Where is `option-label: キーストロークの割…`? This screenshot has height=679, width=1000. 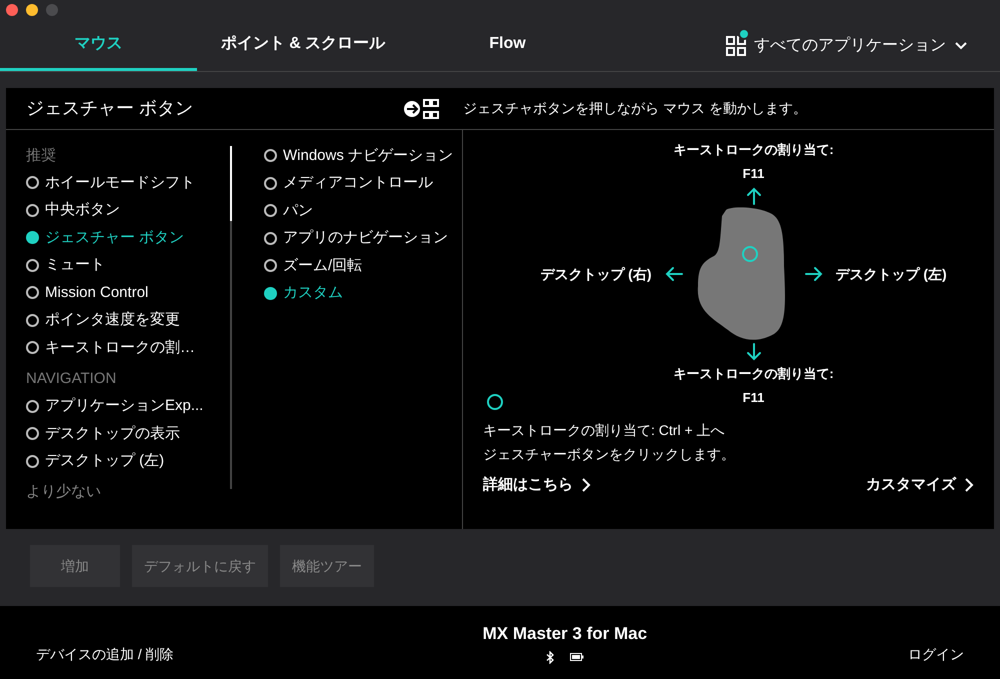 option-label: キーストロークの割… is located at coordinates (120, 347).